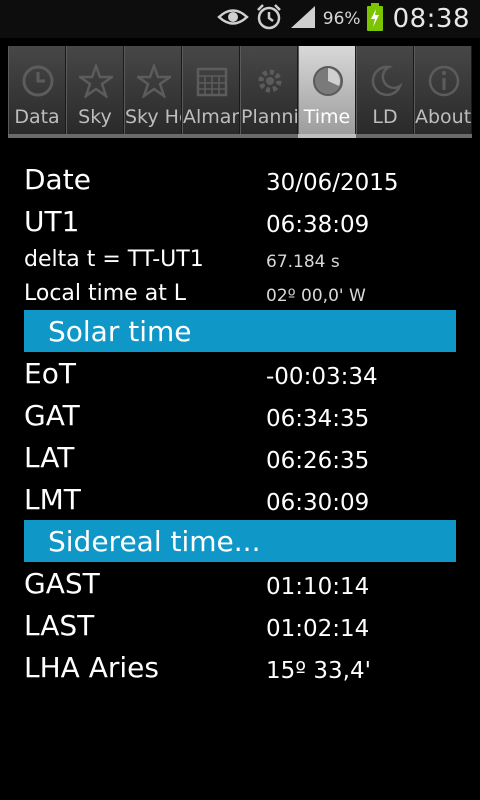 This screenshot has height=800, width=480. I want to click on row-value: 06:26:35, so click(318, 461).